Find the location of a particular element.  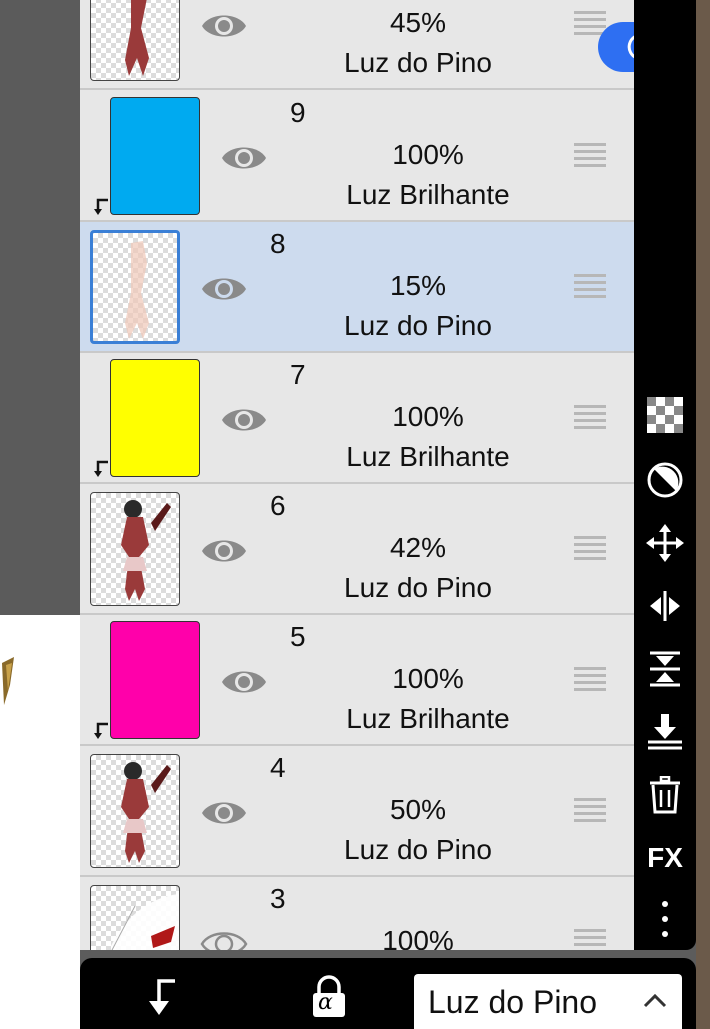

flip-horizontal-button is located at coordinates (665, 606).